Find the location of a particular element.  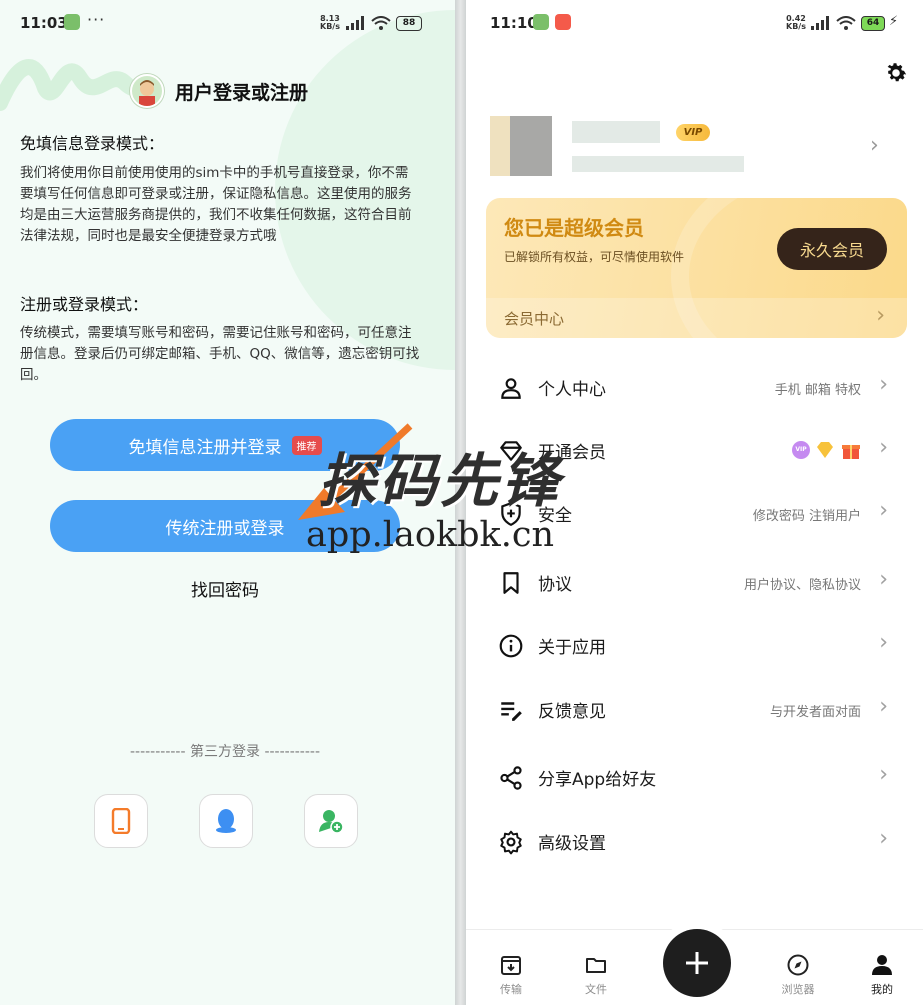

vip-card-title: 您已是超级会员 is located at coordinates (574, 228).